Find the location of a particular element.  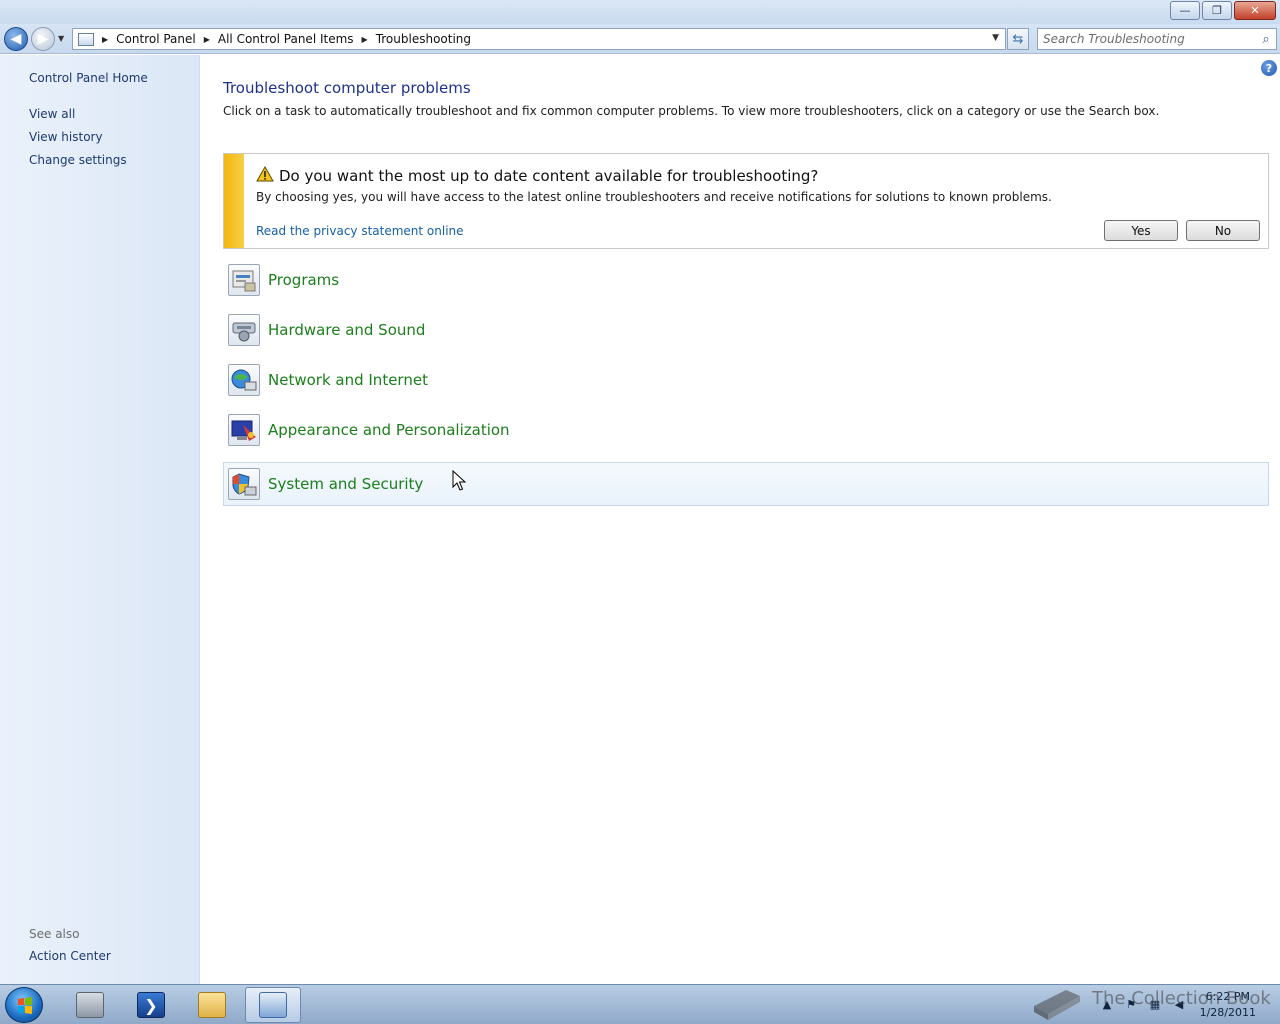

refresh-button: ⇆ is located at coordinates (1018, 39).